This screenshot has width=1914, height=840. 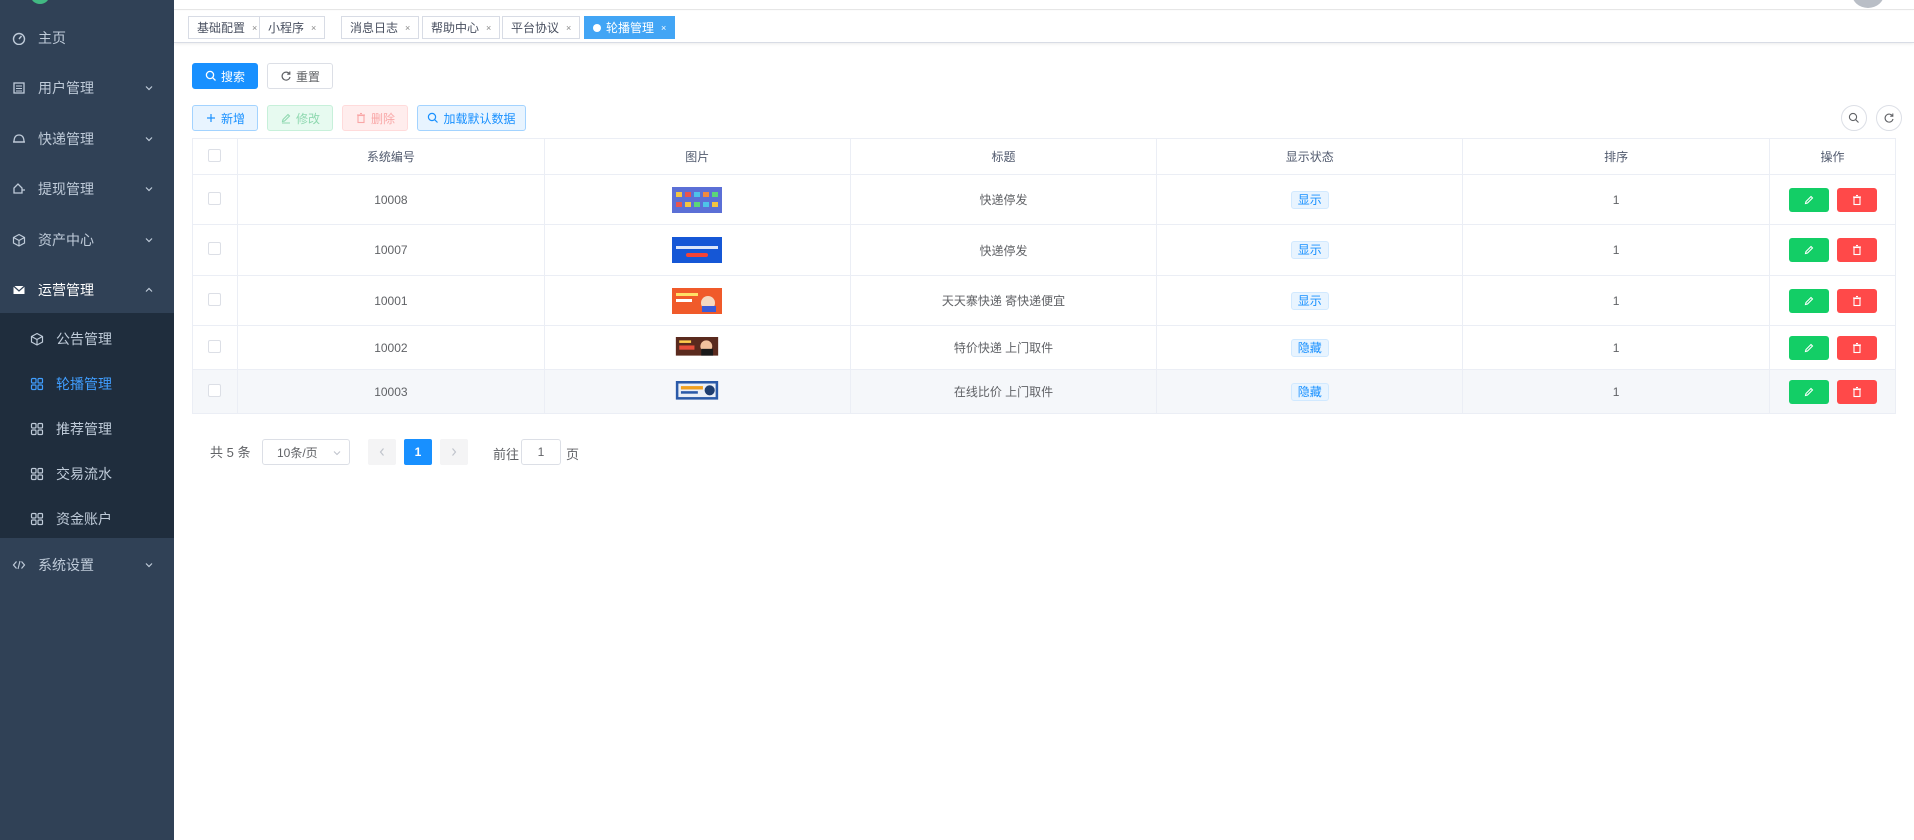 I want to click on tag-carousel-management: 轮播管理 ×, so click(x=630, y=27).